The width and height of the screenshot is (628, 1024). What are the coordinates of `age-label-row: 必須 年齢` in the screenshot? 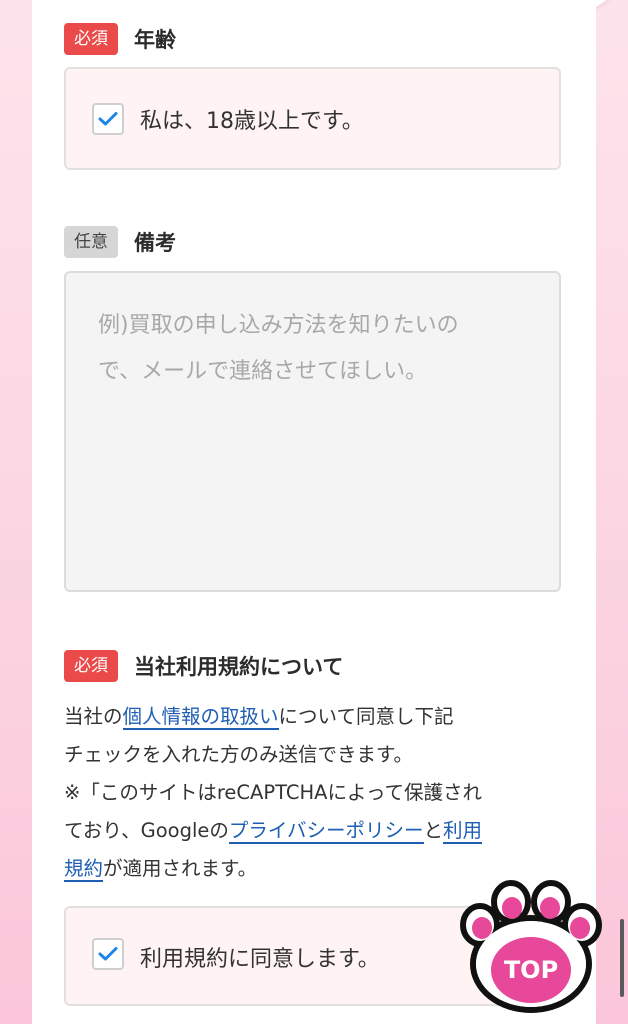 It's located at (120, 39).